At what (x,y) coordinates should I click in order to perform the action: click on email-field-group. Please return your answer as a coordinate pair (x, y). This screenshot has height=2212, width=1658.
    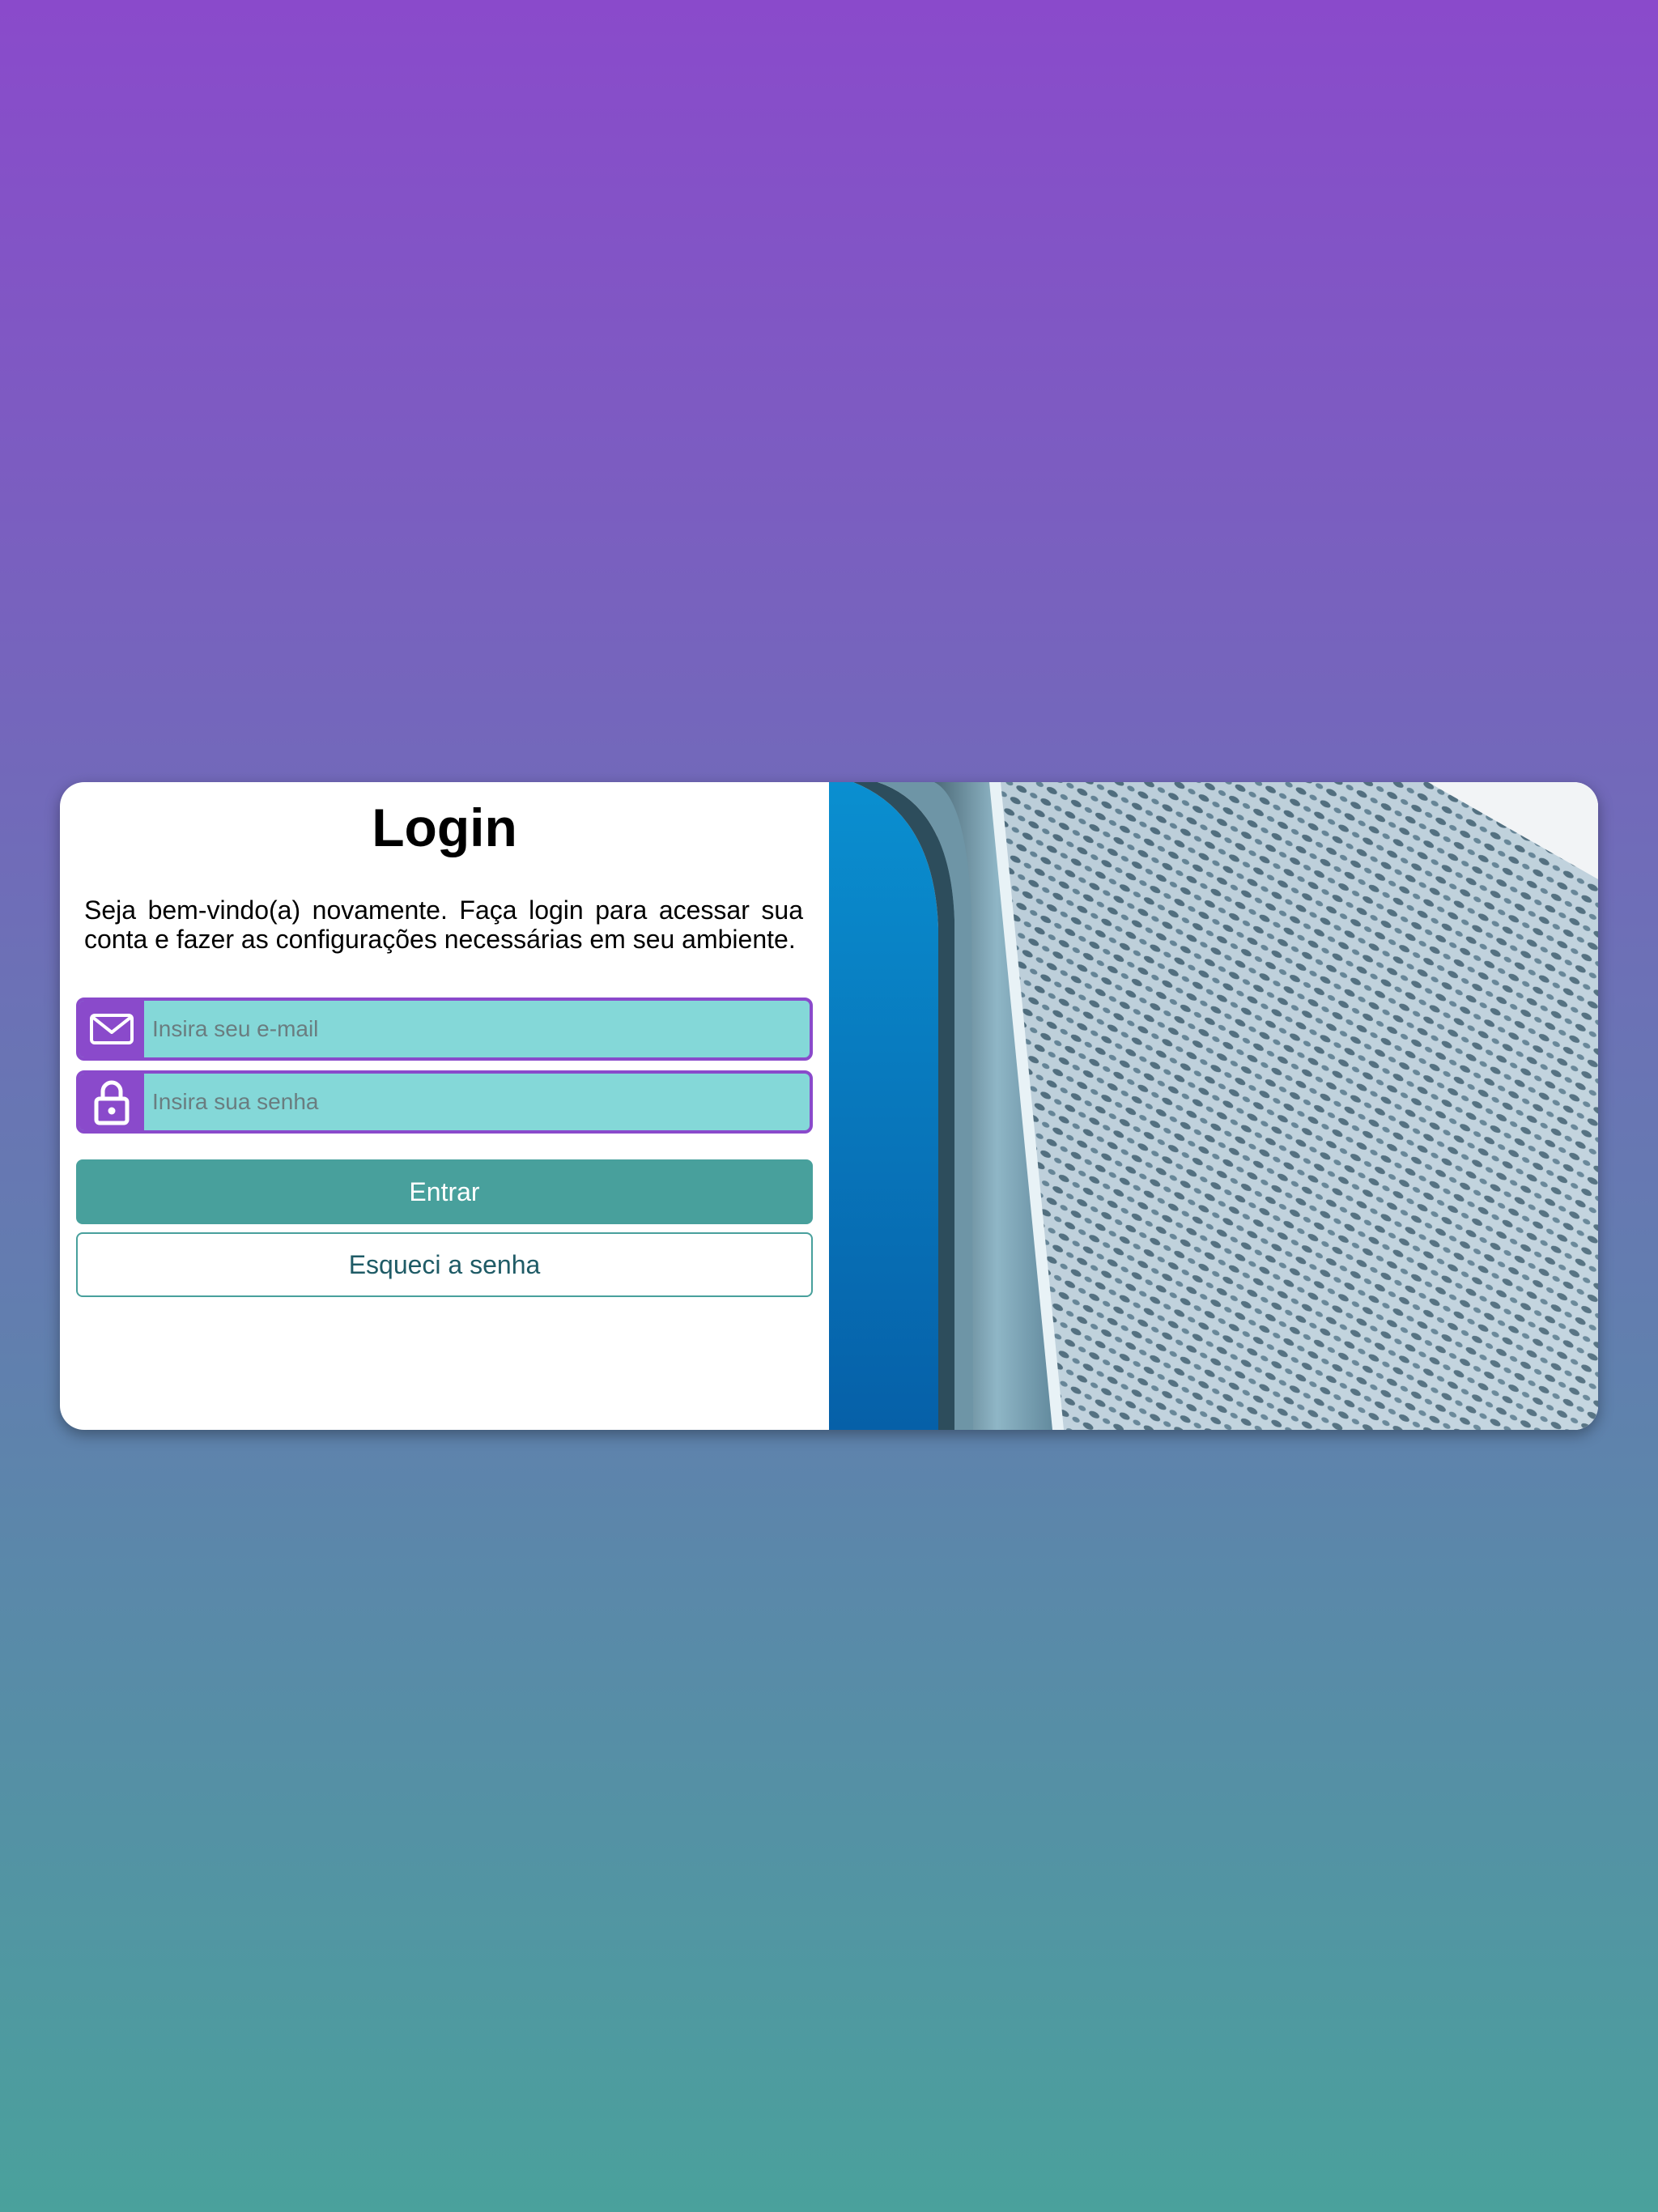
    Looking at the image, I should click on (444, 1029).